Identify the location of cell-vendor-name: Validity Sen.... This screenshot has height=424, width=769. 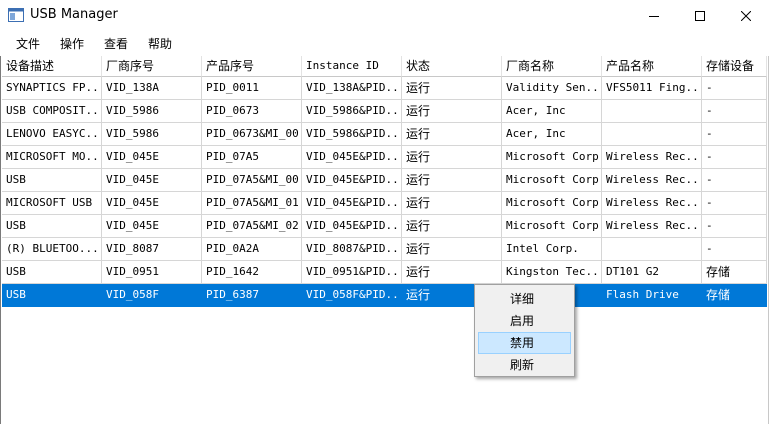
(552, 88).